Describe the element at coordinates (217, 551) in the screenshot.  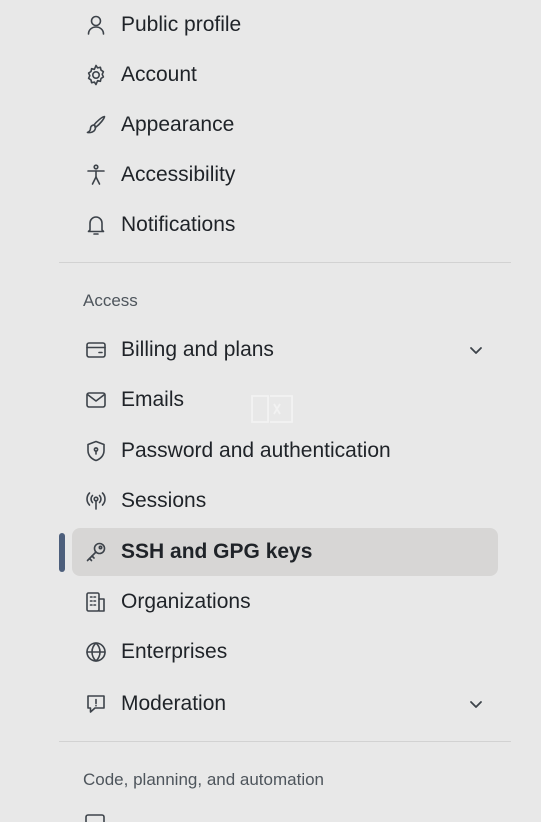
I see `sidebar-item-label: SSH and GPG keys` at that location.